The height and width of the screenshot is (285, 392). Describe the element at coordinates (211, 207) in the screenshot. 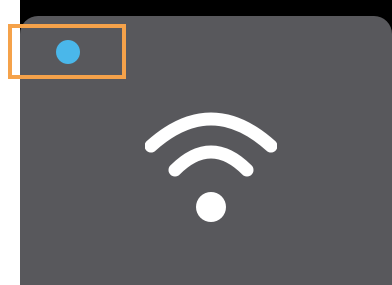

I see `wifi-center-dot` at that location.